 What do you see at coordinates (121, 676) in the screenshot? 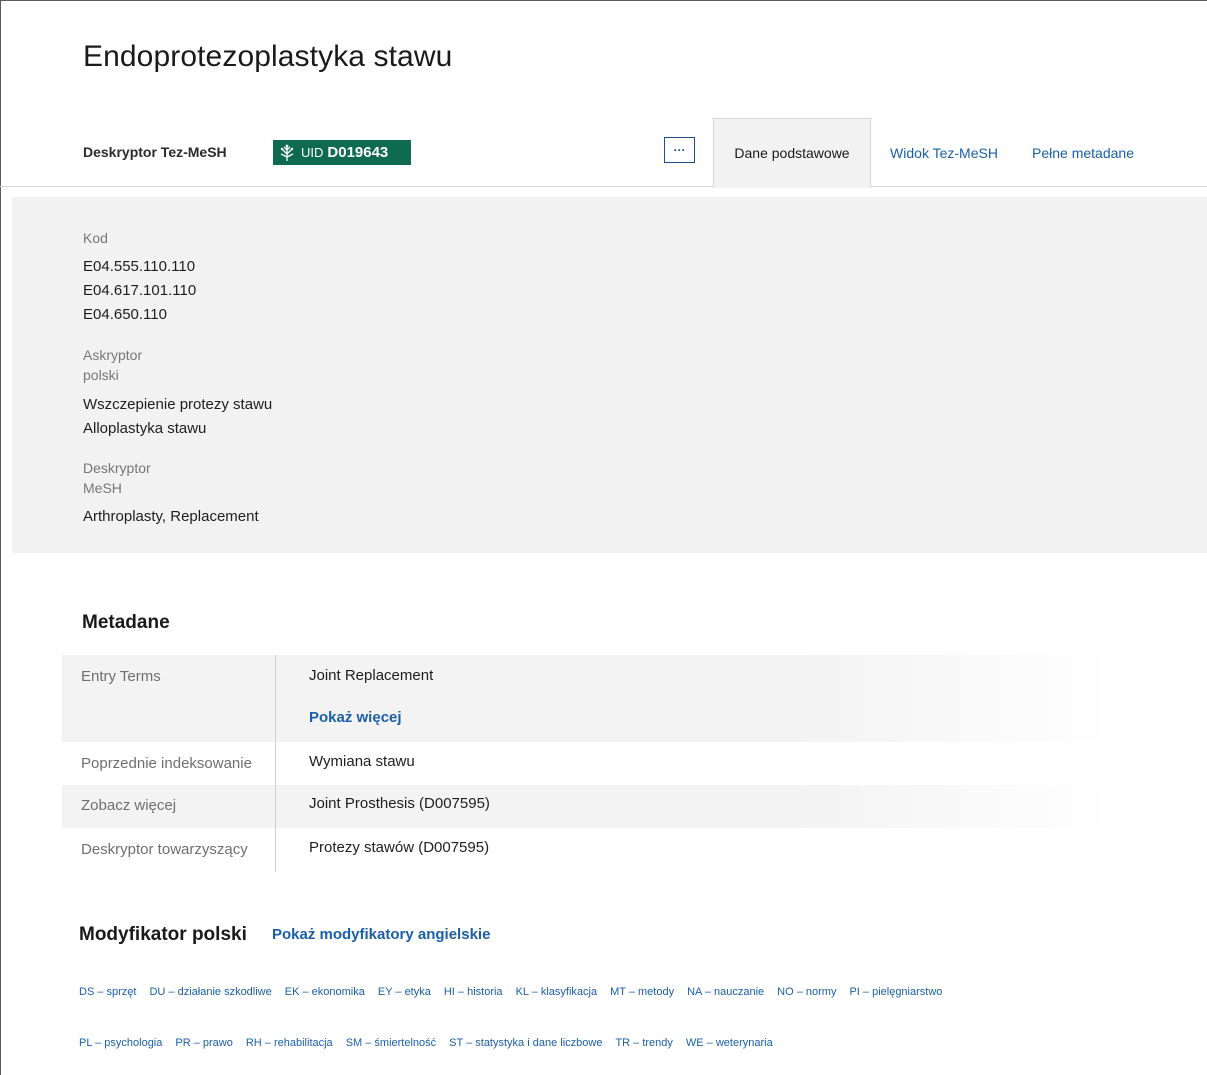
I see `row-key: Entry Terms` at bounding box center [121, 676].